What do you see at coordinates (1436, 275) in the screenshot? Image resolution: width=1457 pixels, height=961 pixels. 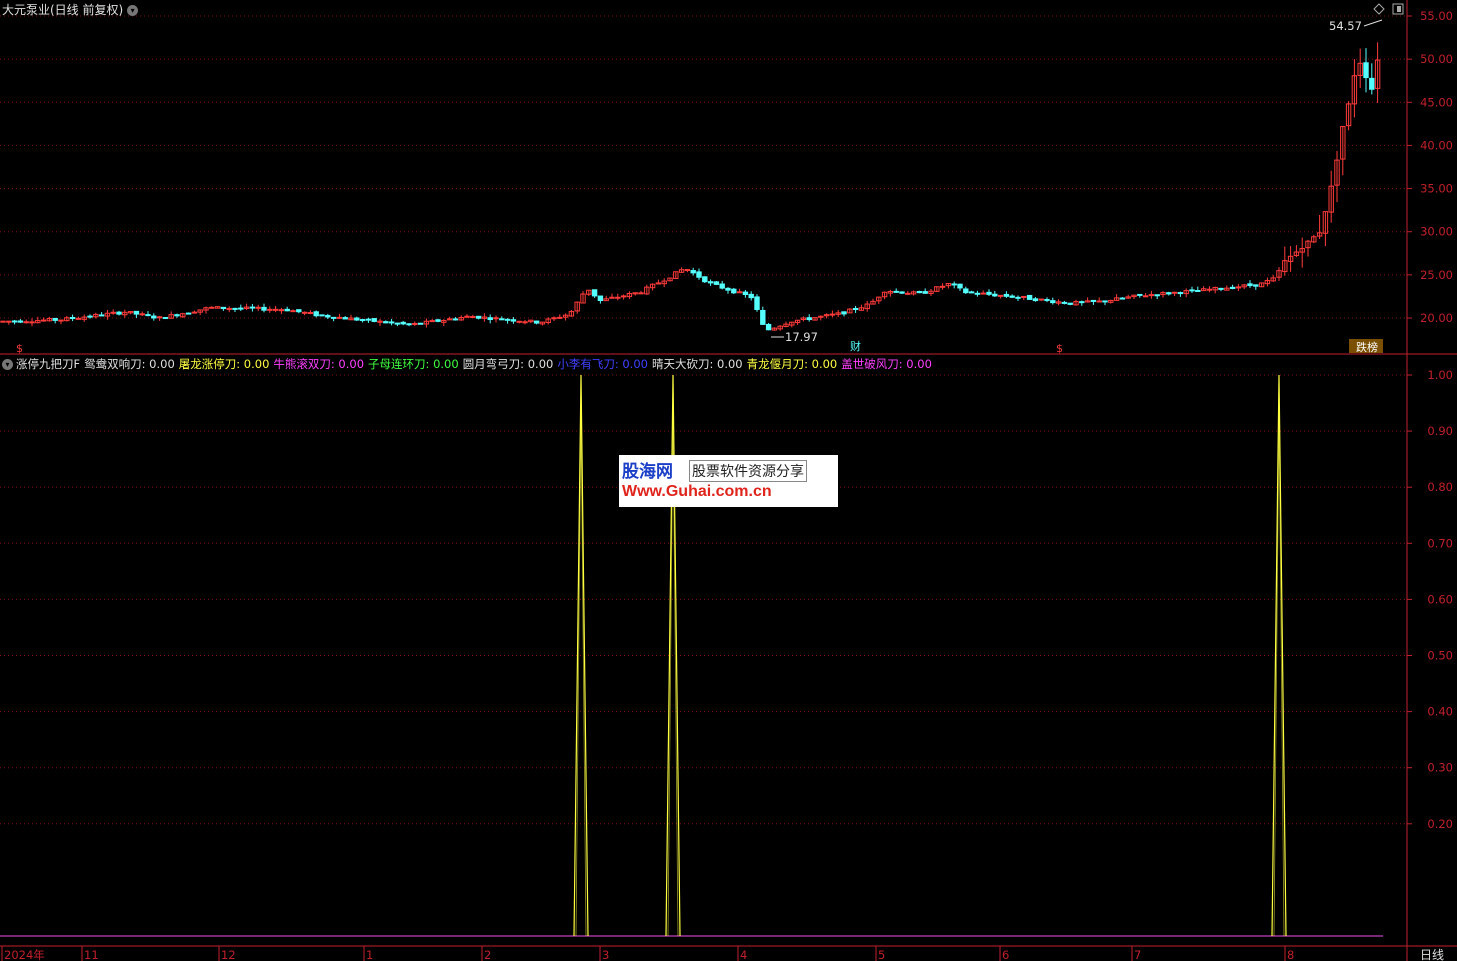 I see `price-tick-label: 25.00` at bounding box center [1436, 275].